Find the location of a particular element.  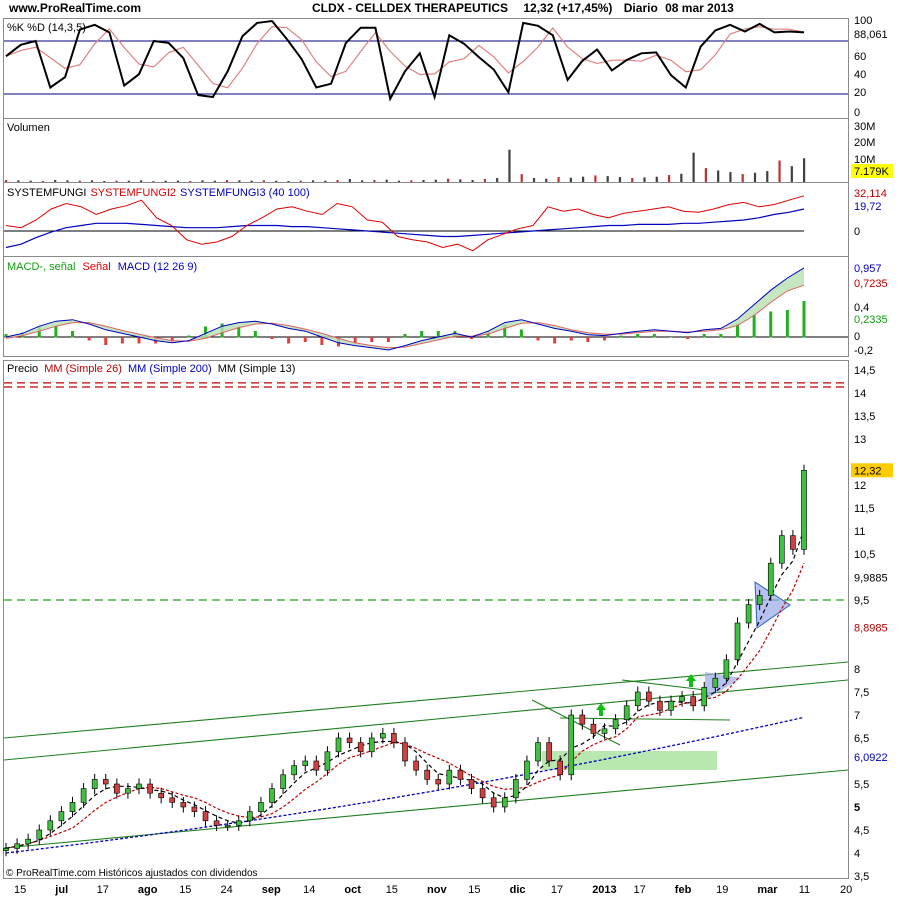

chart-date: 08 mar 2013 is located at coordinates (699, 8).